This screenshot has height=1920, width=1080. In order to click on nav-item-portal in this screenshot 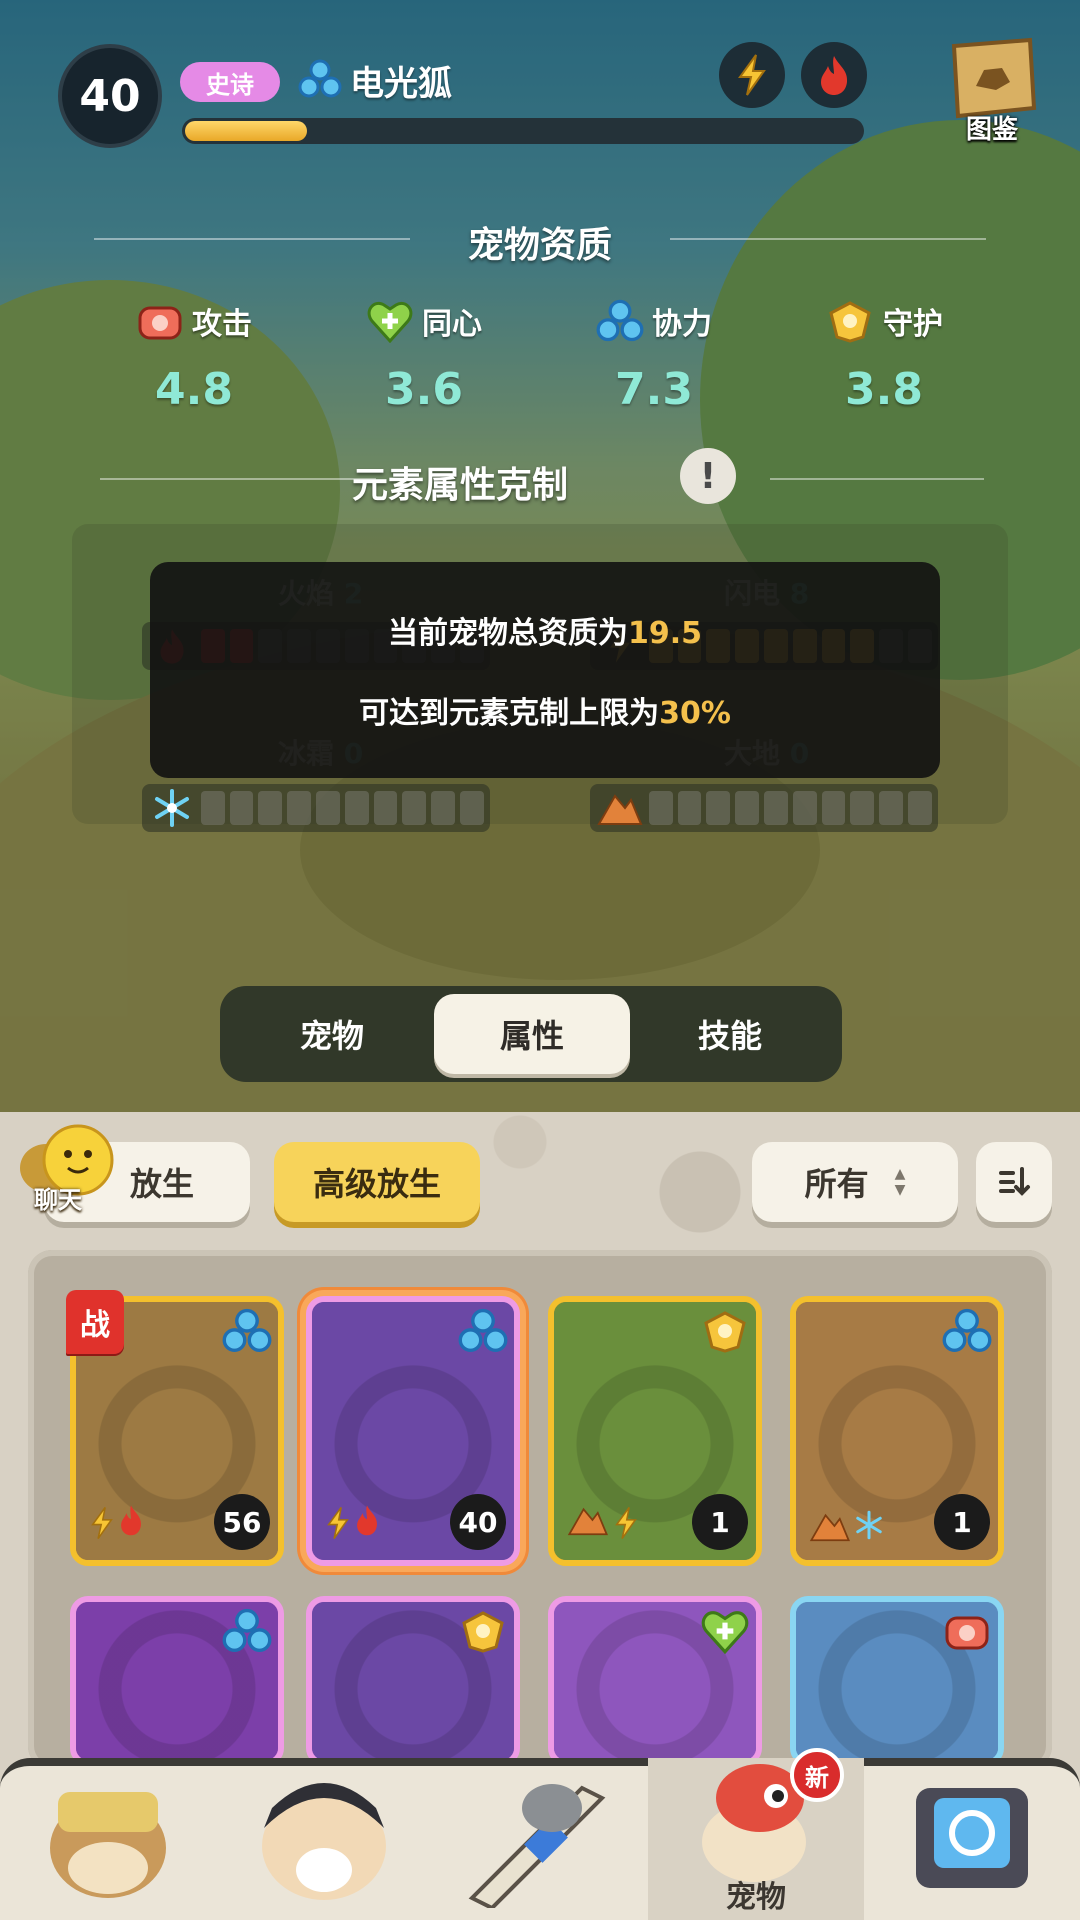, I will do `click(972, 1839)`.